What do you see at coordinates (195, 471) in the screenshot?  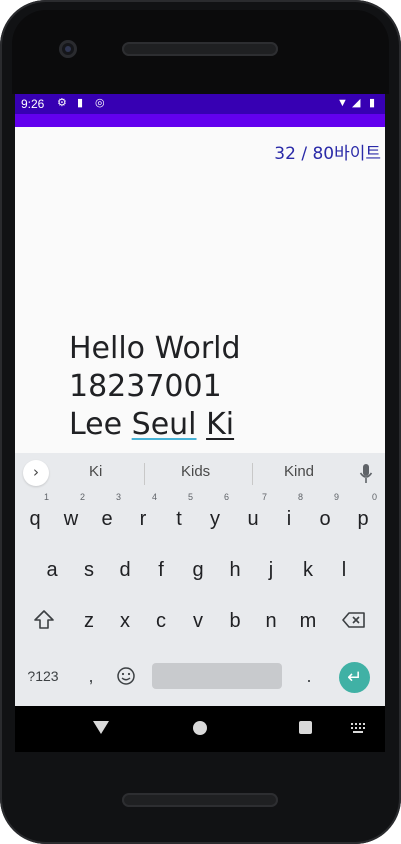 I see `suggestion-2: Kids` at bounding box center [195, 471].